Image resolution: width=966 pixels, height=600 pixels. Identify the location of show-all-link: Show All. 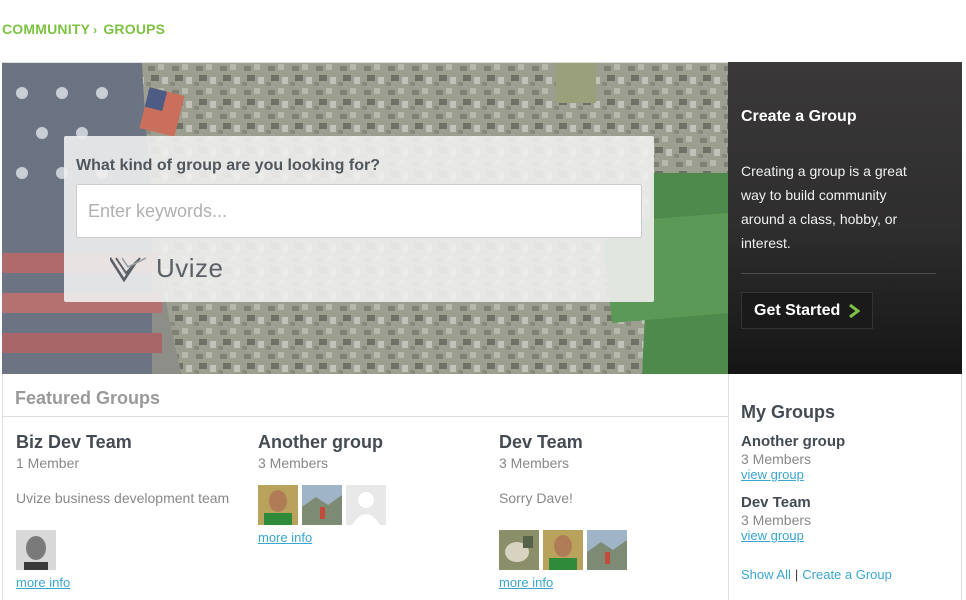
(766, 574).